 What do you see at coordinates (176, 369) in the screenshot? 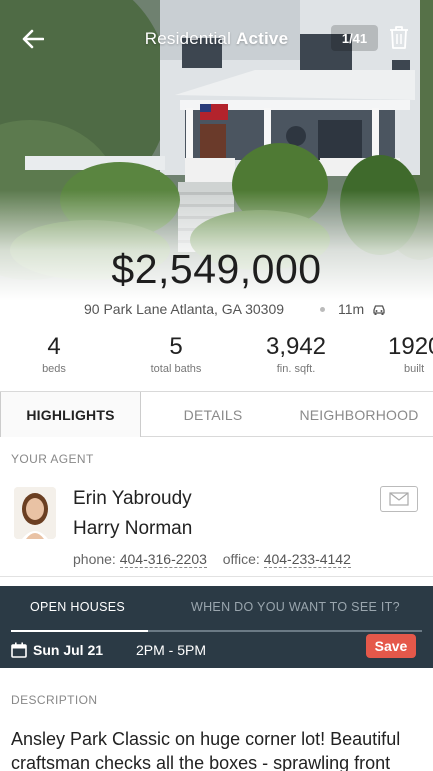
I see `stat-label: total baths` at bounding box center [176, 369].